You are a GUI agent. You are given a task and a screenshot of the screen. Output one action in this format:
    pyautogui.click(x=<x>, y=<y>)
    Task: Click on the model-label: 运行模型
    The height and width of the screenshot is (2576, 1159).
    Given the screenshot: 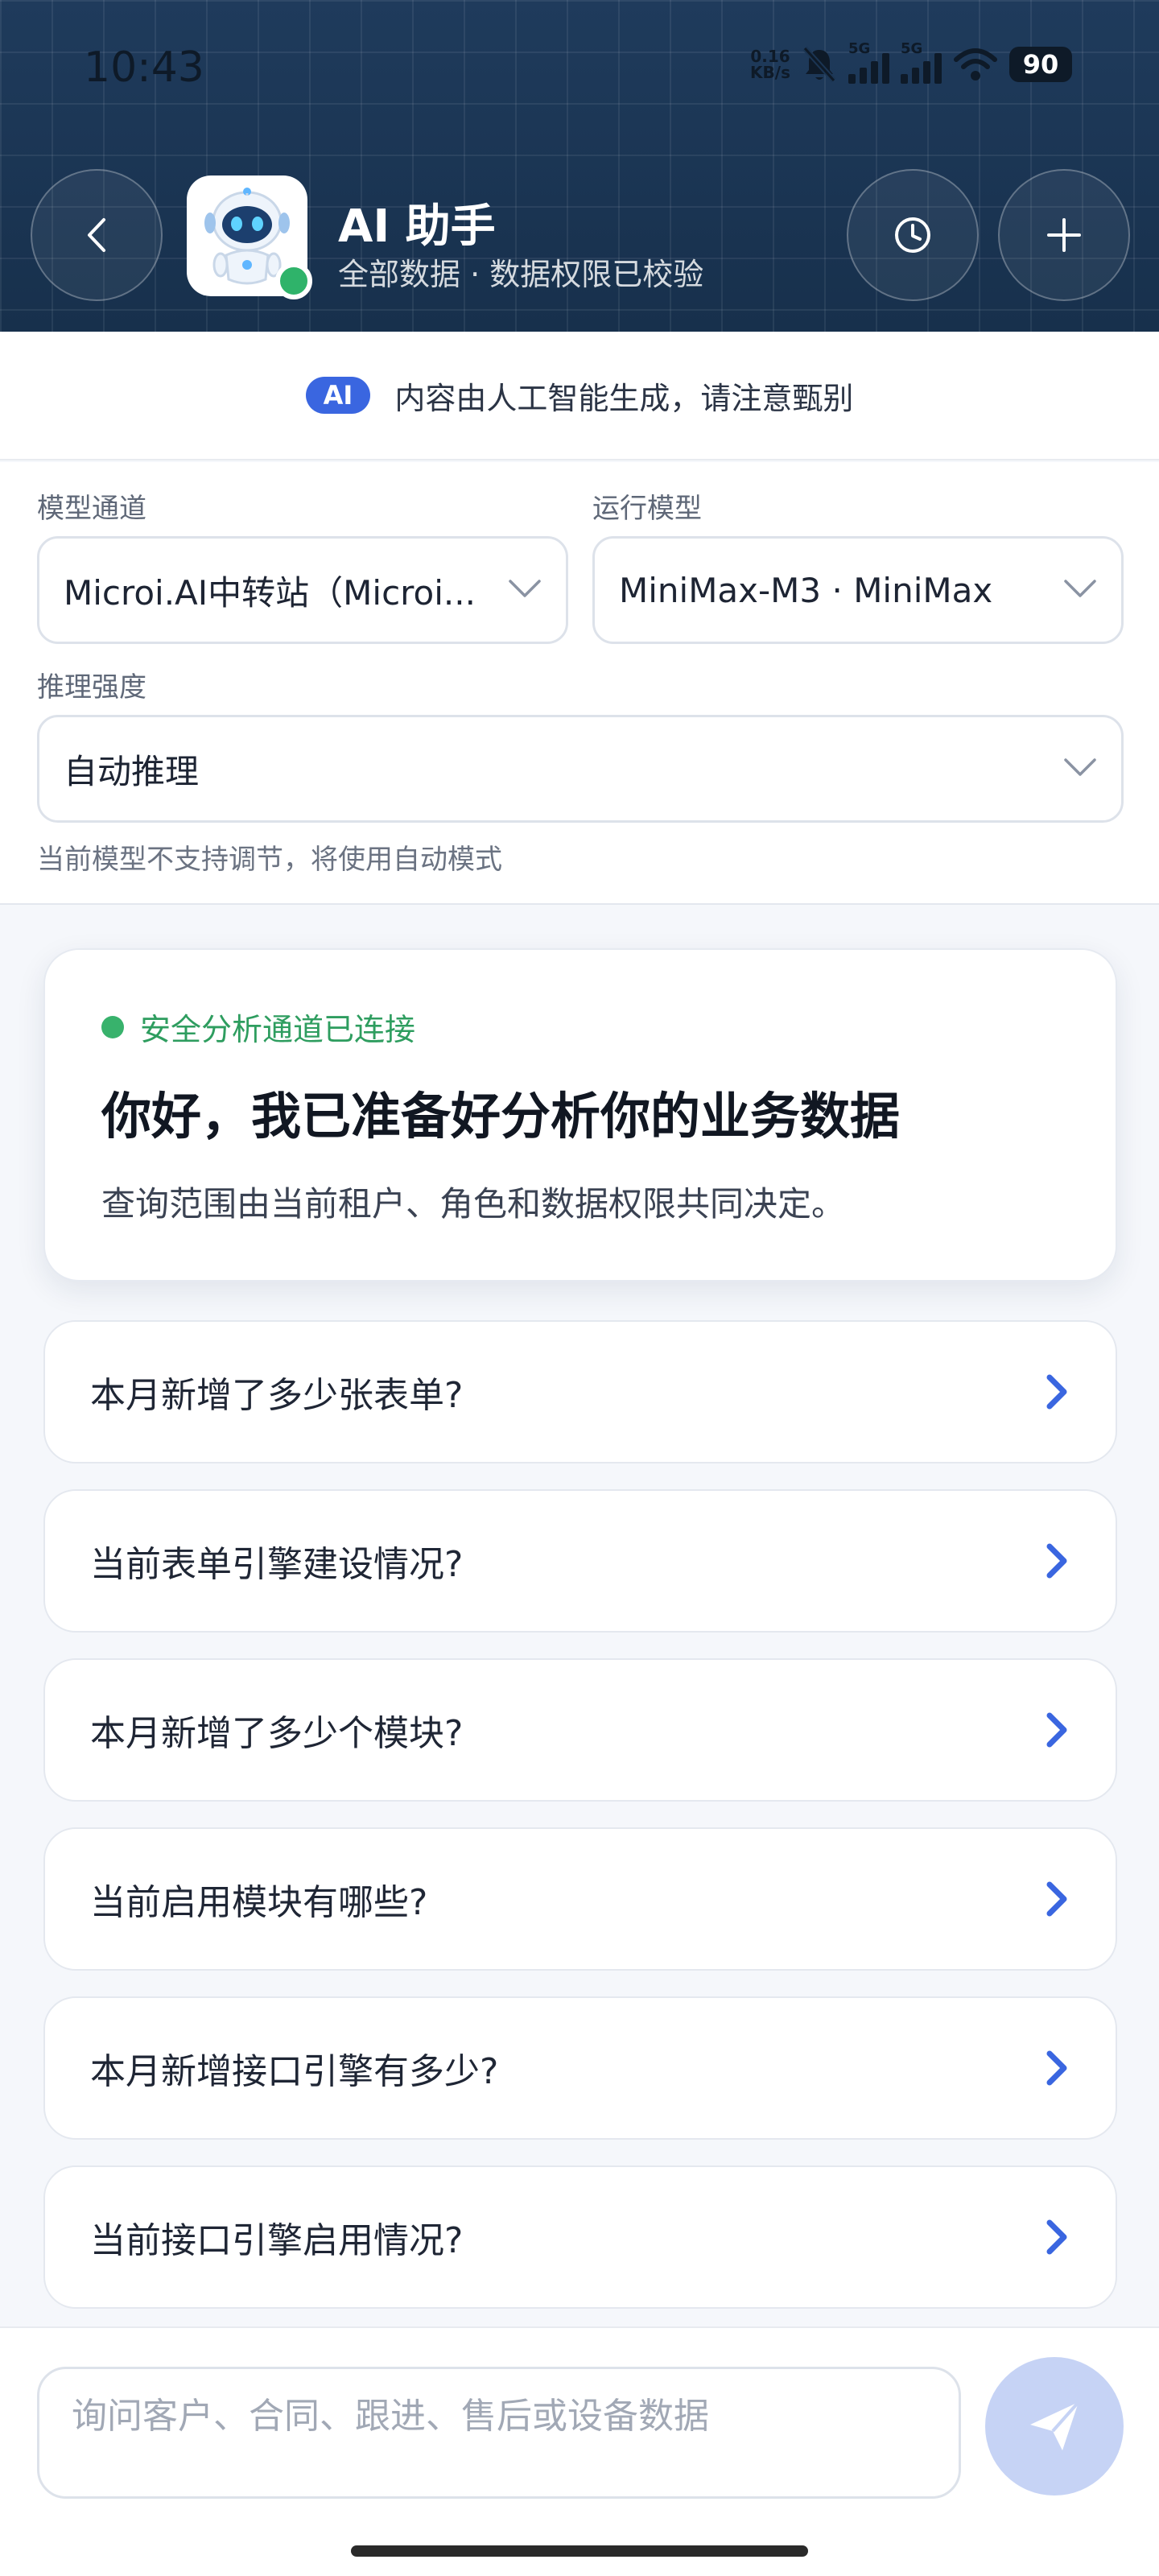 What is the action you would take?
    pyautogui.click(x=647, y=509)
    